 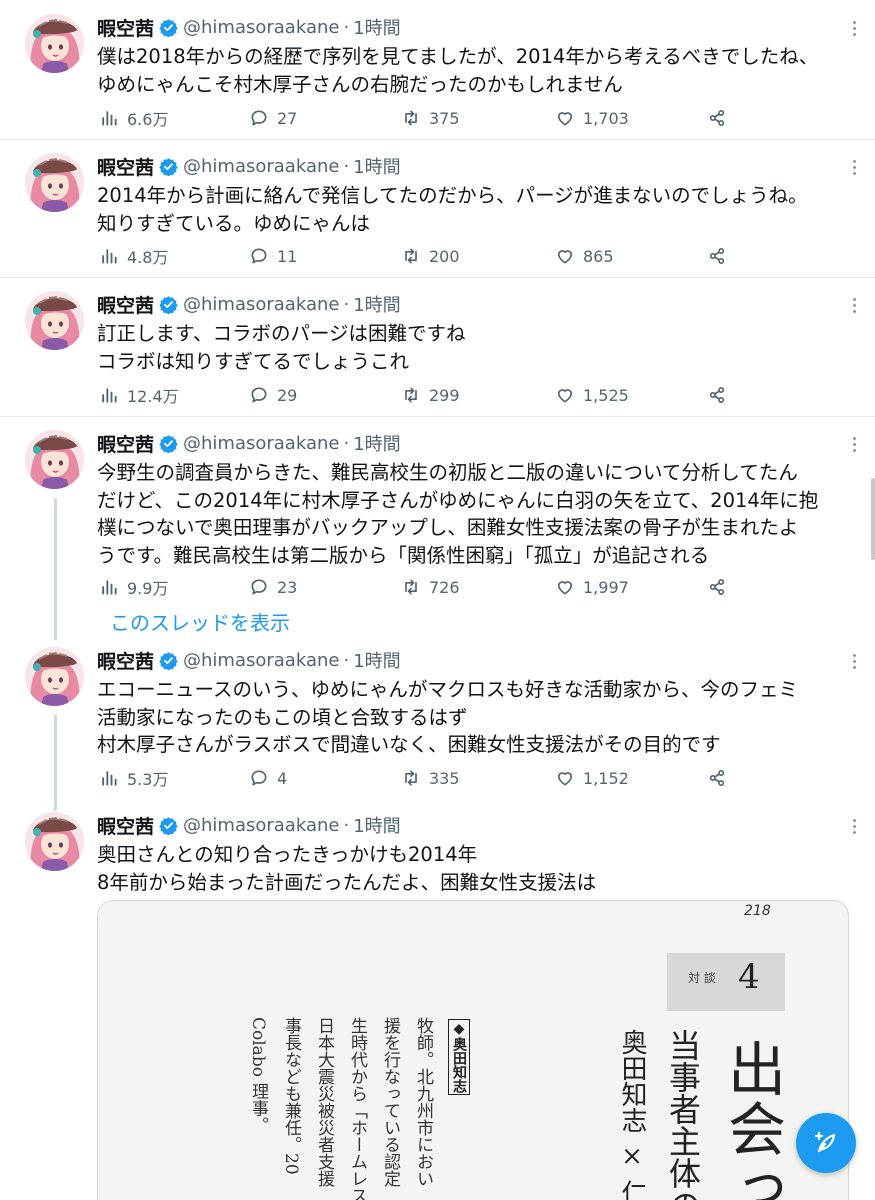 What do you see at coordinates (287, 854) in the screenshot?
I see `tweet-text-line: 奥田さんとの知り合ったきっかけも2014年` at bounding box center [287, 854].